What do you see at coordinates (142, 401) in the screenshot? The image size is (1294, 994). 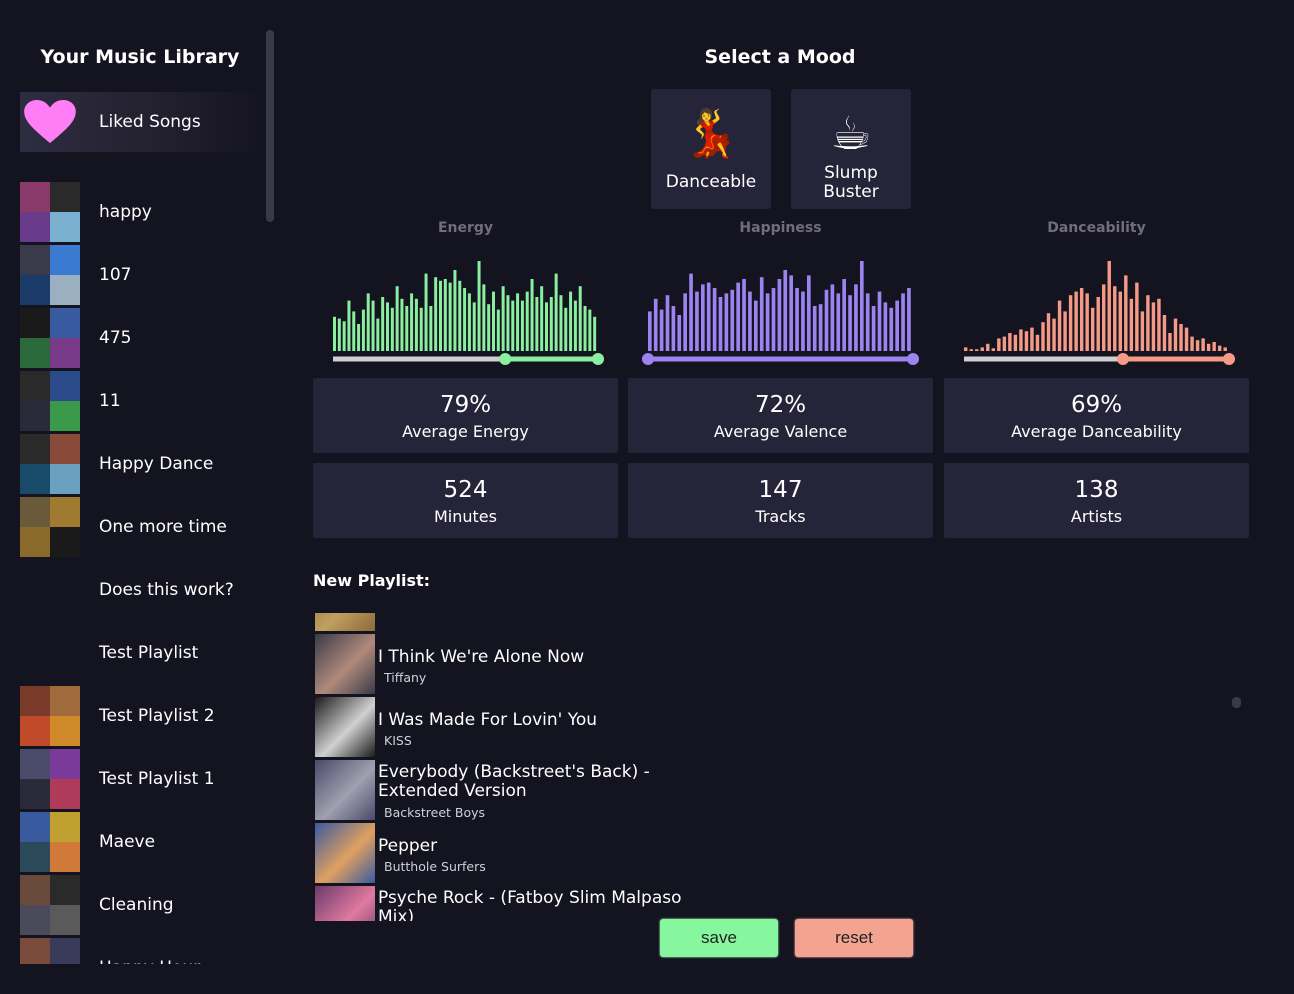 I see `sidebar-item-playlist: 11` at bounding box center [142, 401].